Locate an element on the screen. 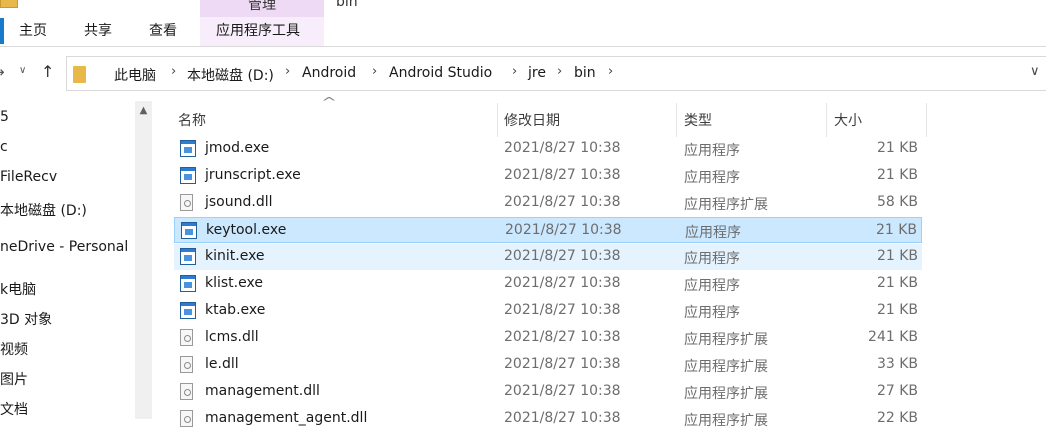 The image size is (1046, 432). tab-app-tools: 应用程序工具 is located at coordinates (258, 30).